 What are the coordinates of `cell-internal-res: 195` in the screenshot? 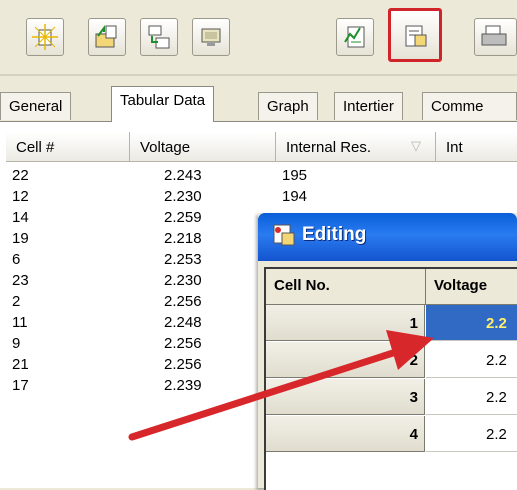 It's located at (295, 175).